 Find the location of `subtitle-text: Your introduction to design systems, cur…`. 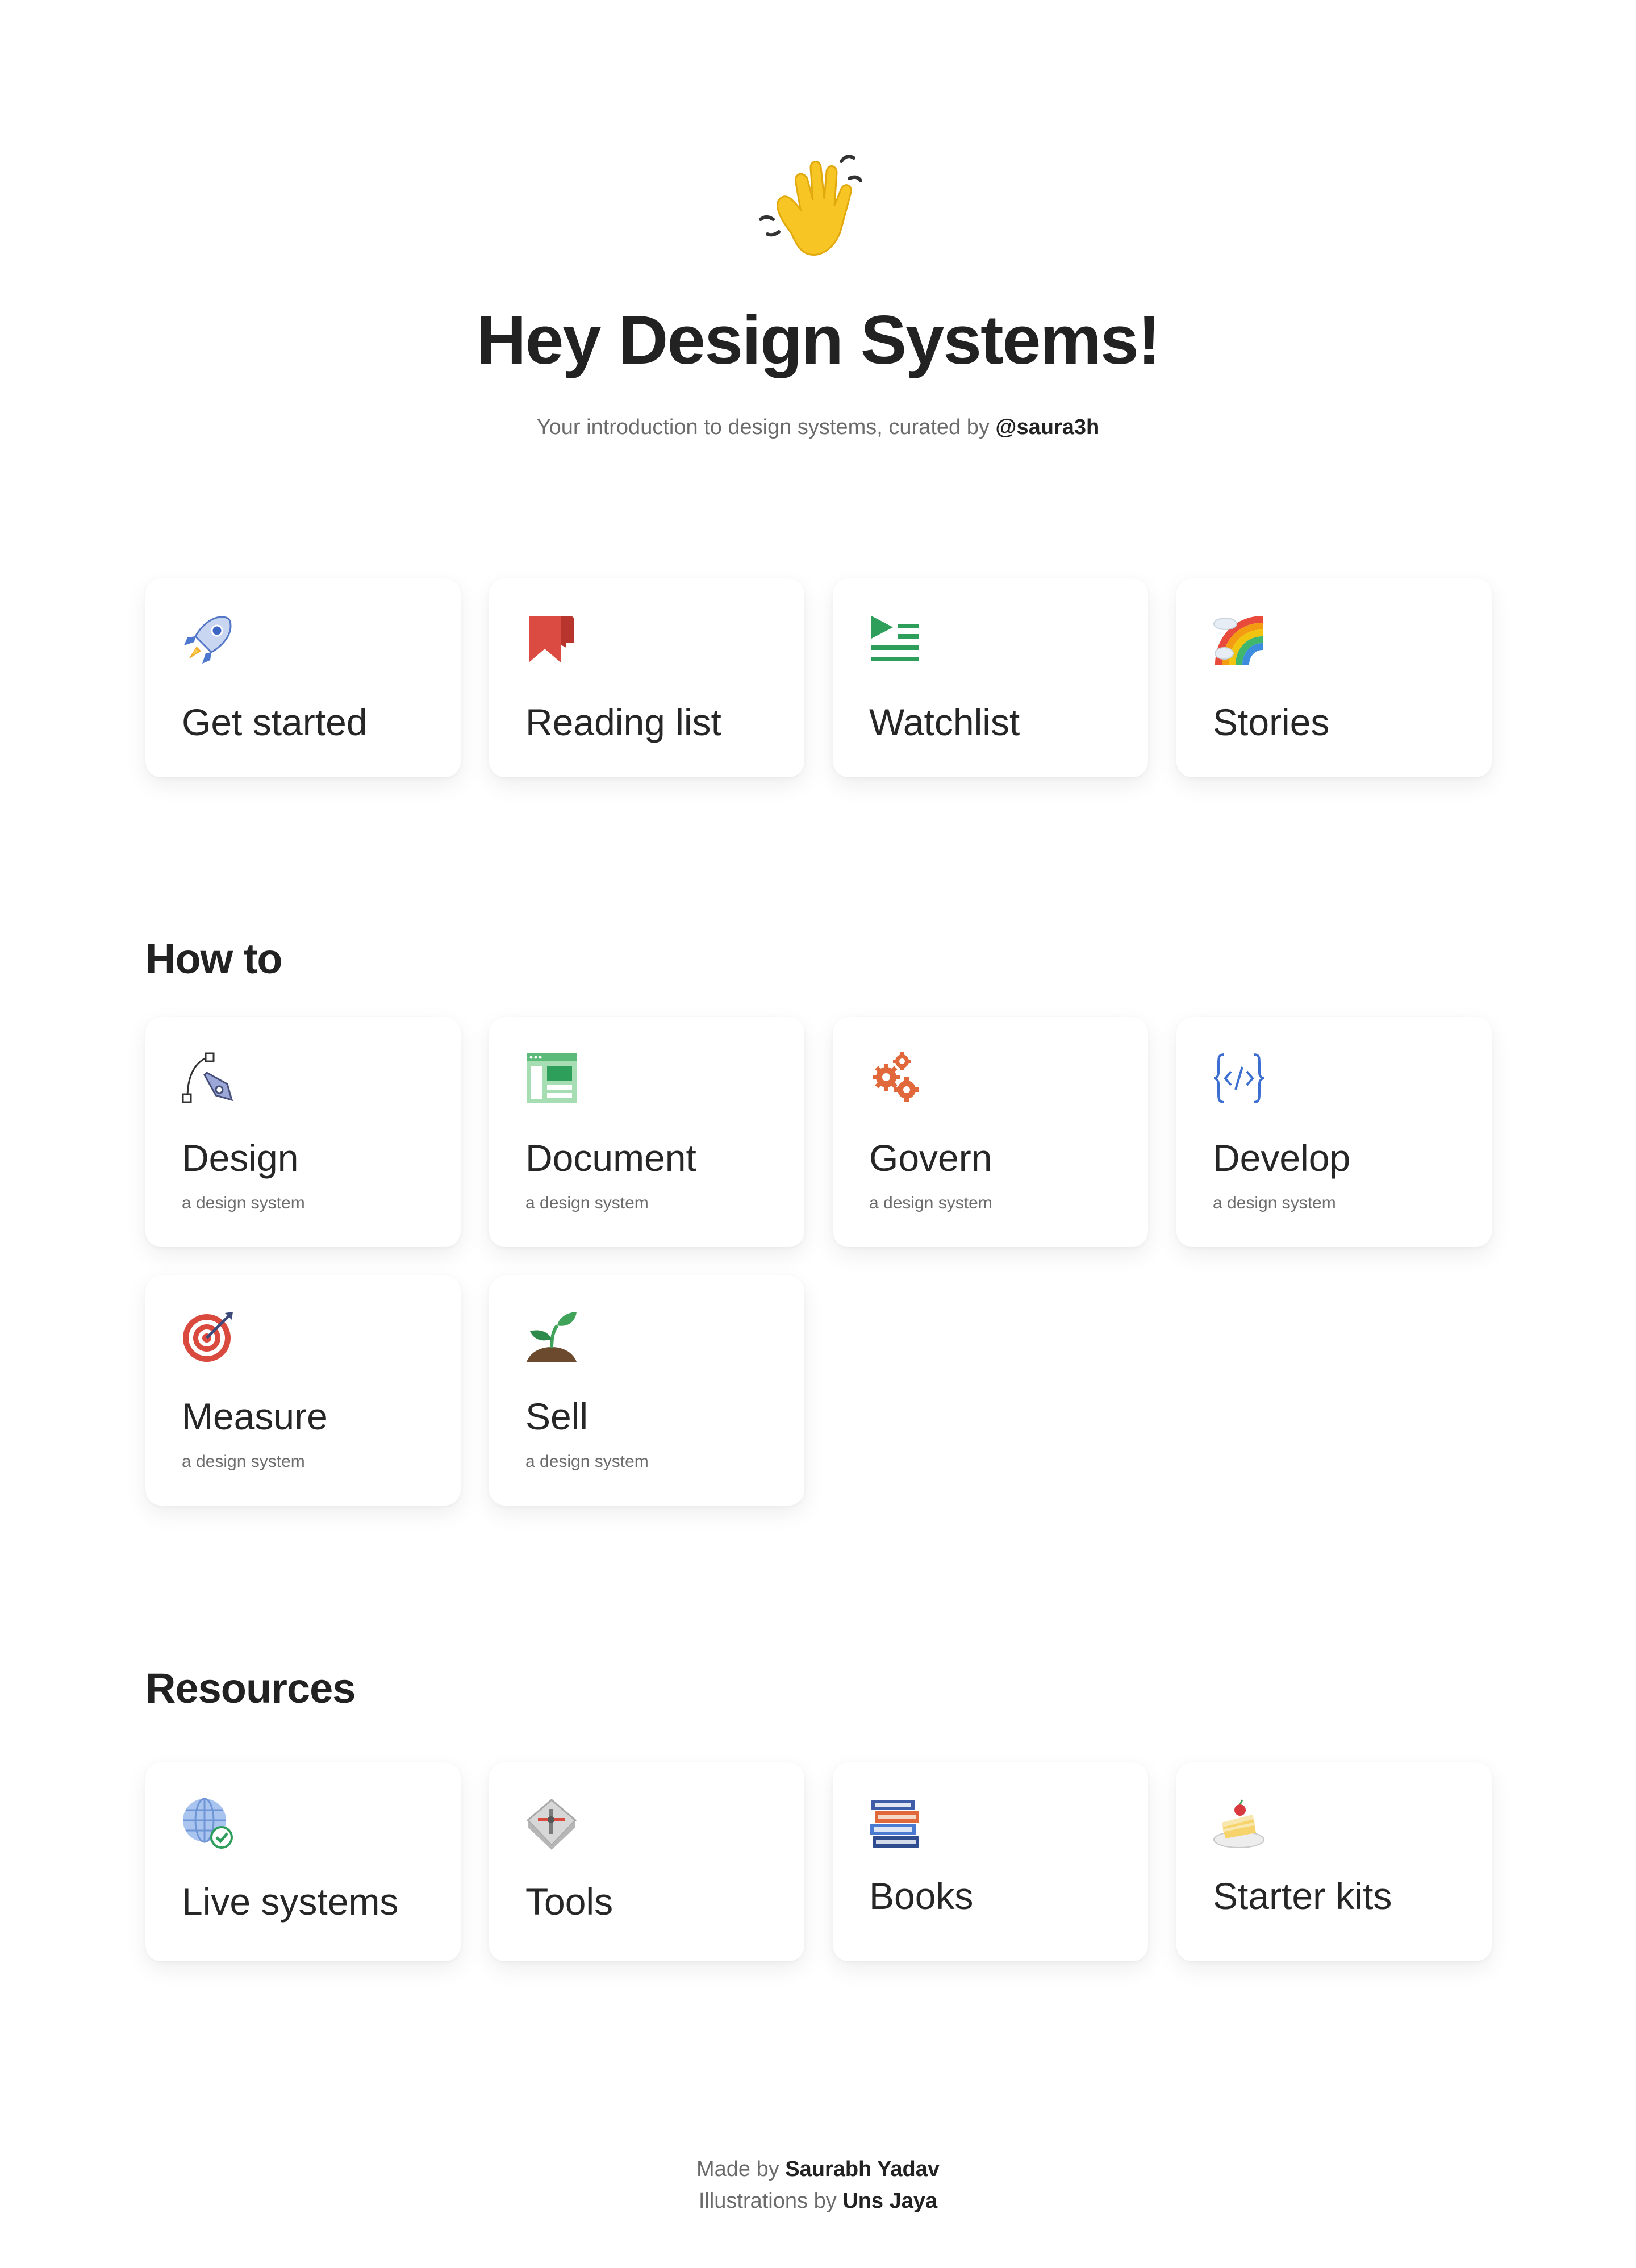

subtitle-text: Your introduction to design systems, cur… is located at coordinates (766, 427).